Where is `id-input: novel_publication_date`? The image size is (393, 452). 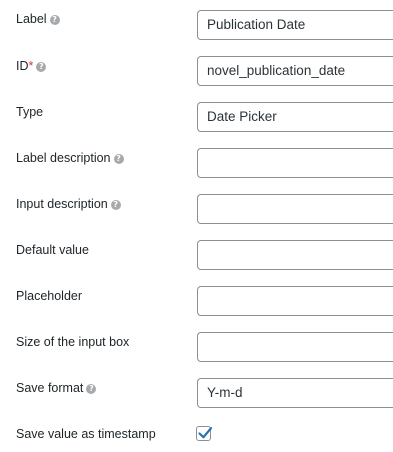
id-input: novel_publication_date is located at coordinates (295, 71).